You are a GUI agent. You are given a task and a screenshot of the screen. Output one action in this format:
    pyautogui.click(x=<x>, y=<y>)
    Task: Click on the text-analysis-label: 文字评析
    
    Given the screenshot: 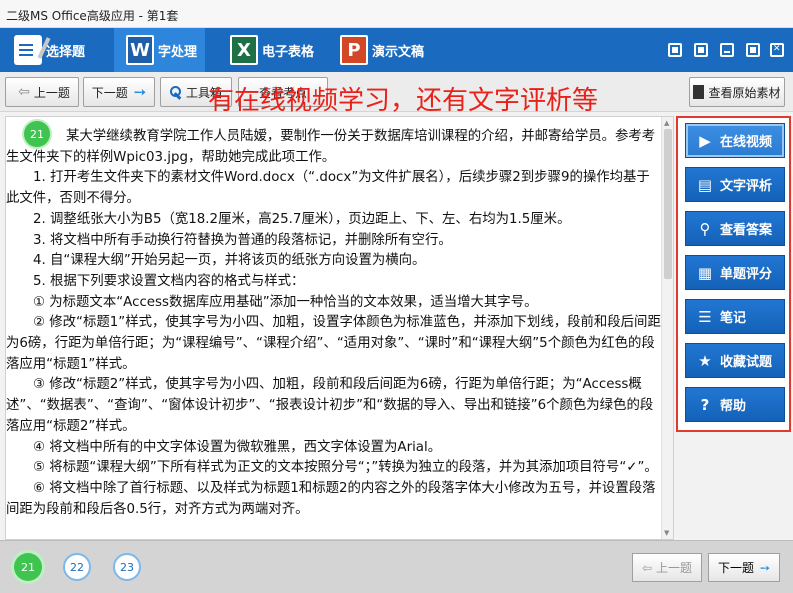 What is the action you would take?
    pyautogui.click(x=746, y=186)
    